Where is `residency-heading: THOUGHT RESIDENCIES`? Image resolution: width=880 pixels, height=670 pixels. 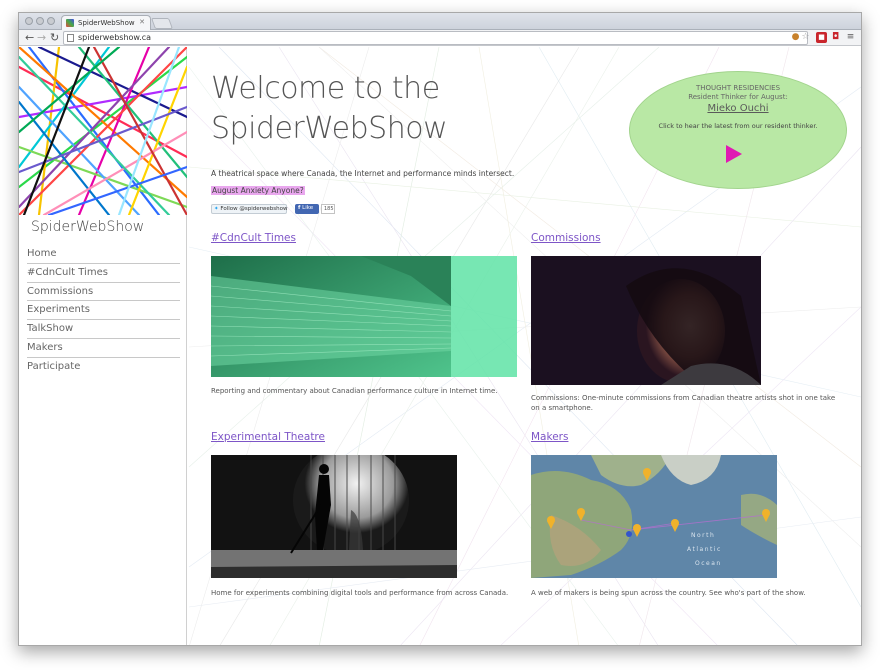 residency-heading: THOUGHT RESIDENCIES is located at coordinates (738, 88).